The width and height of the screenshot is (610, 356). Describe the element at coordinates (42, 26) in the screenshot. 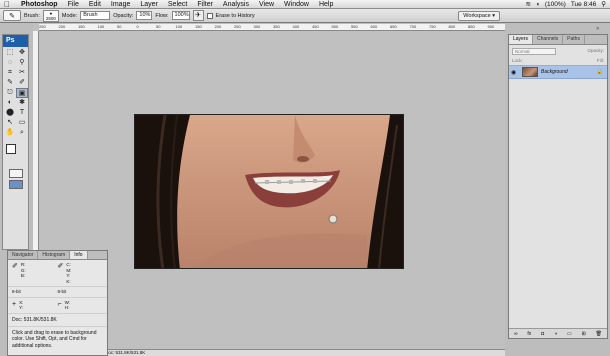

I see `ruler-tick-label: 250` at that location.